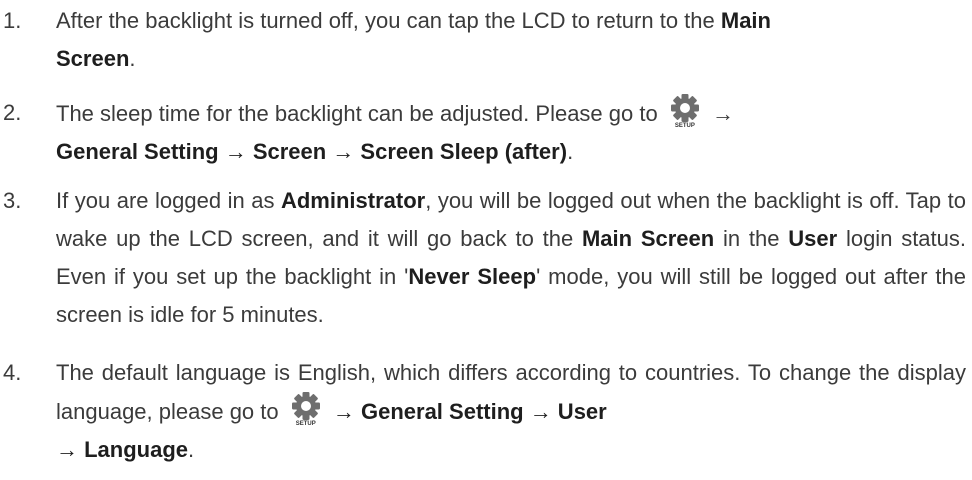  Describe the element at coordinates (353, 200) in the screenshot. I see `bold-term-administrator: Administrator` at that location.